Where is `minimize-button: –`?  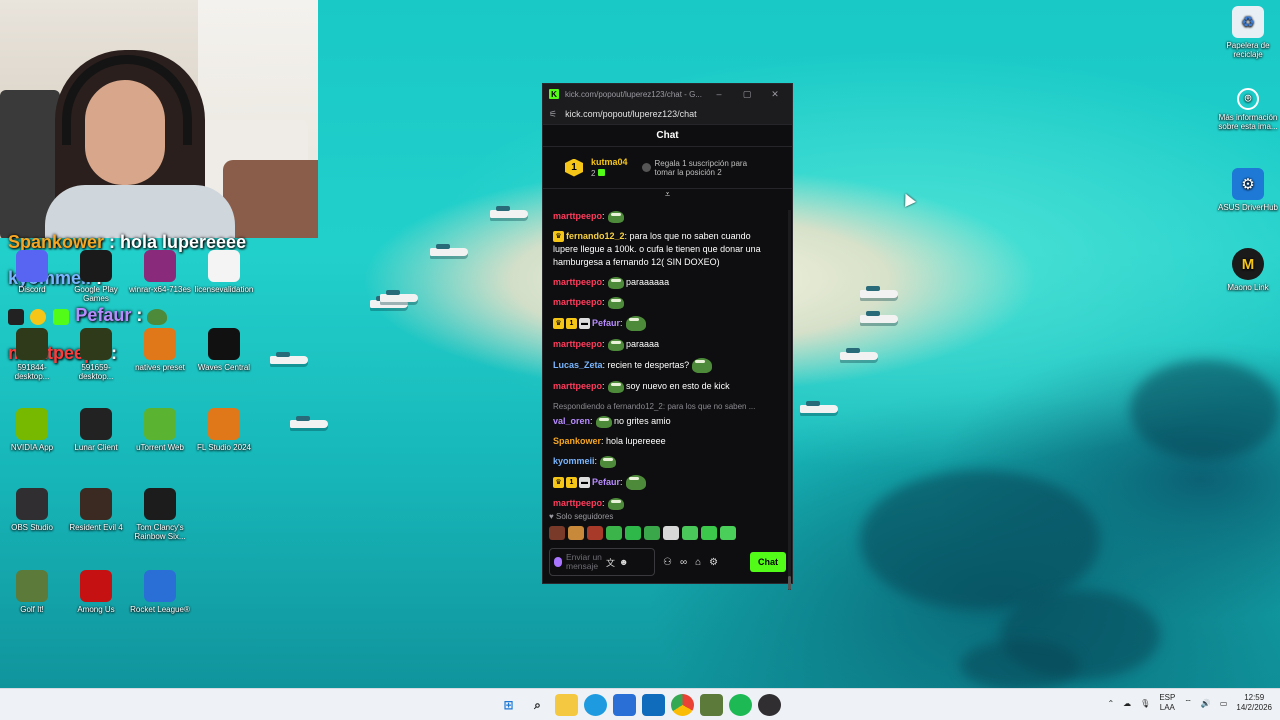 minimize-button: – is located at coordinates (719, 94).